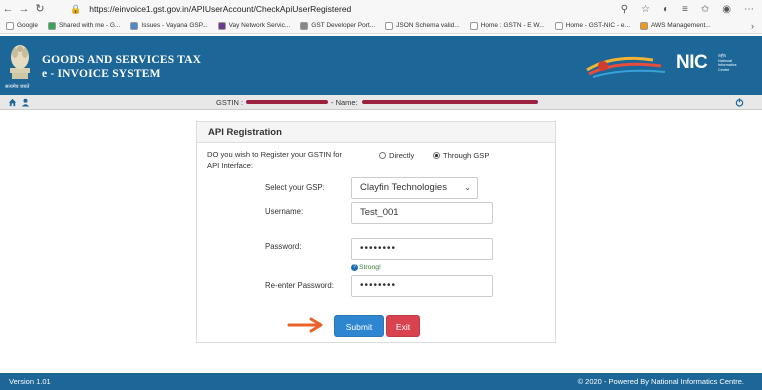  I want to click on radio-directly: Directly, so click(396, 155).